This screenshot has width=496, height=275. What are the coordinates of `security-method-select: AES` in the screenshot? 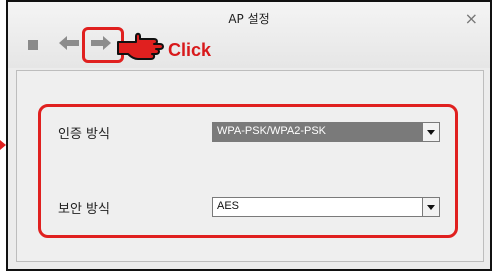 It's located at (326, 207).